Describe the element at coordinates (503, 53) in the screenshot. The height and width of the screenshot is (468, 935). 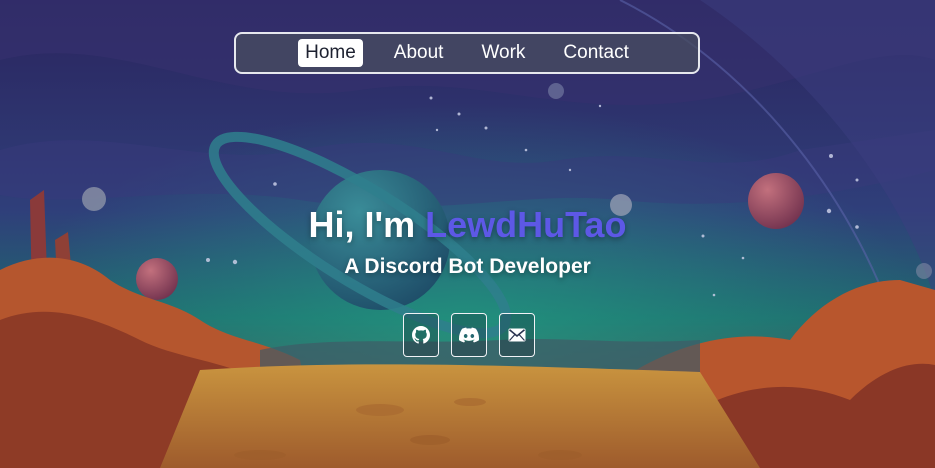
I see `nav-work-link: Work` at that location.